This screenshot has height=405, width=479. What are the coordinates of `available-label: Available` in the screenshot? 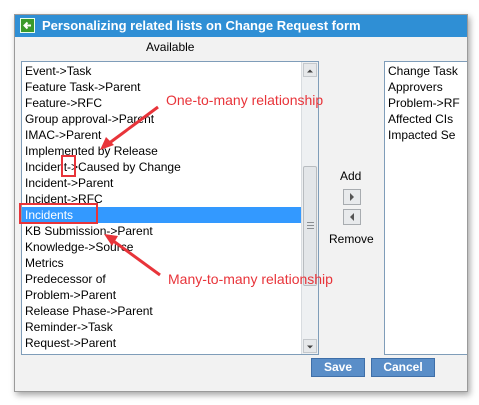 It's located at (170, 47).